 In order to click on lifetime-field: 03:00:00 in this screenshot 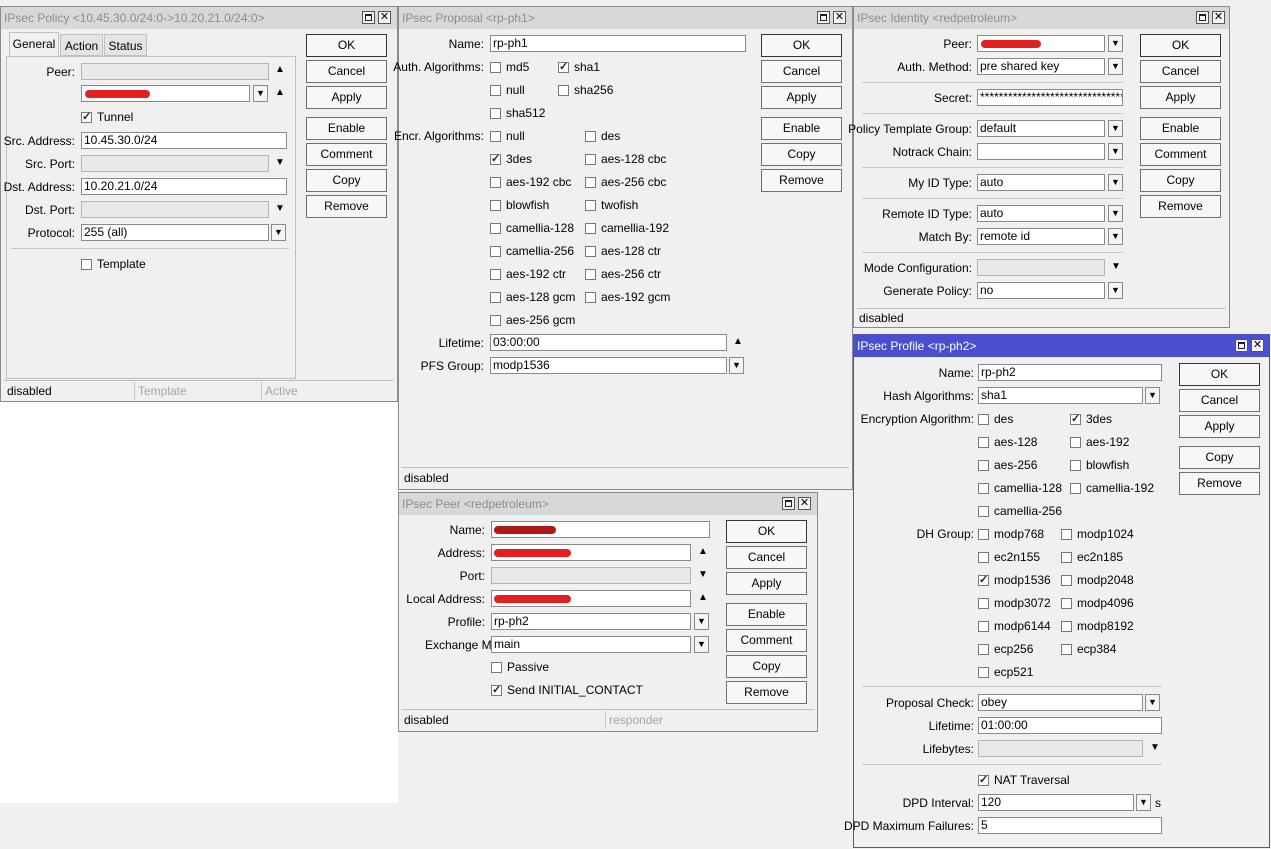, I will do `click(608, 342)`.